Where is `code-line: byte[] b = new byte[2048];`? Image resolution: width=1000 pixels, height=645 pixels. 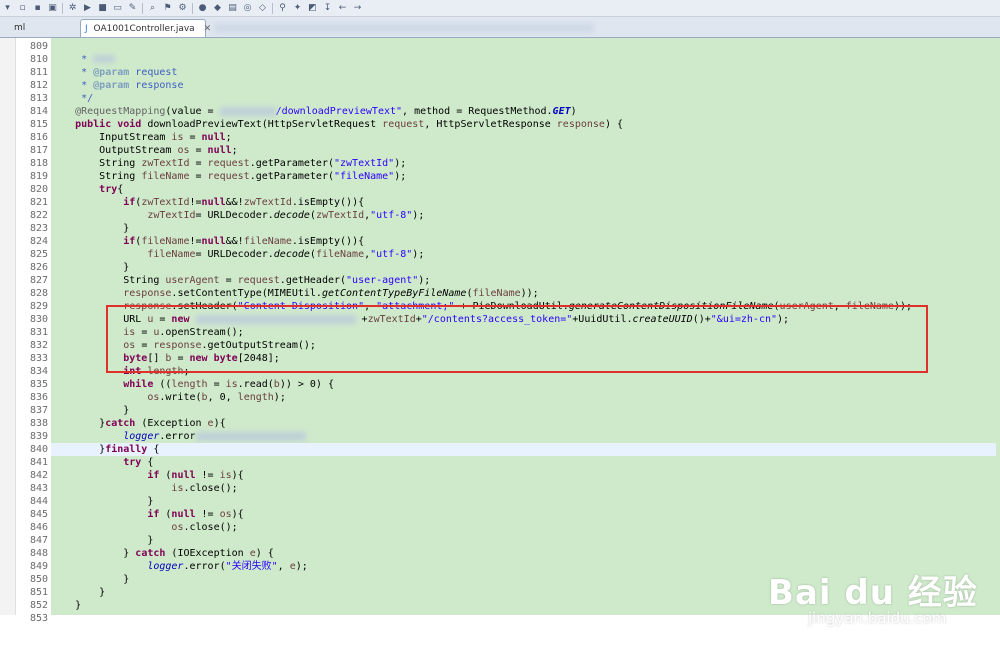 code-line: byte[] b = new byte[2048]; is located at coordinates (523, 358).